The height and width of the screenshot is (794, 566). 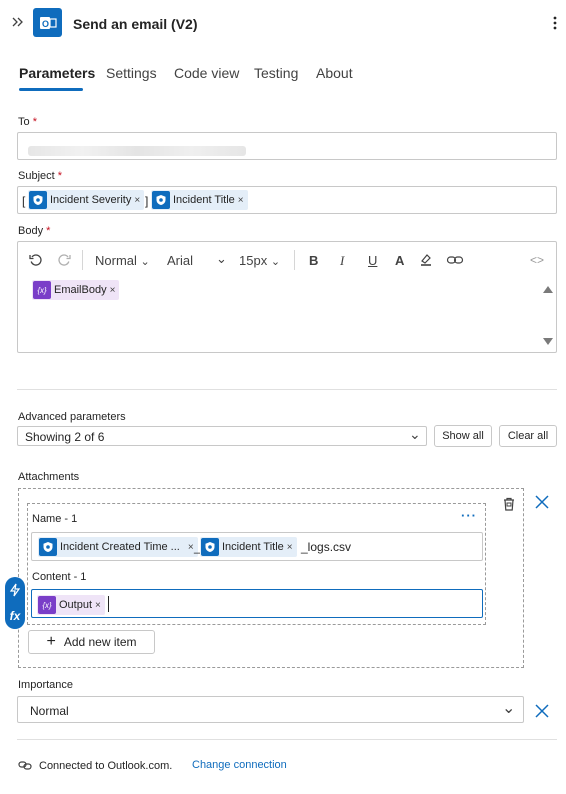 I want to click on more-options-button, so click(x=555, y=23).